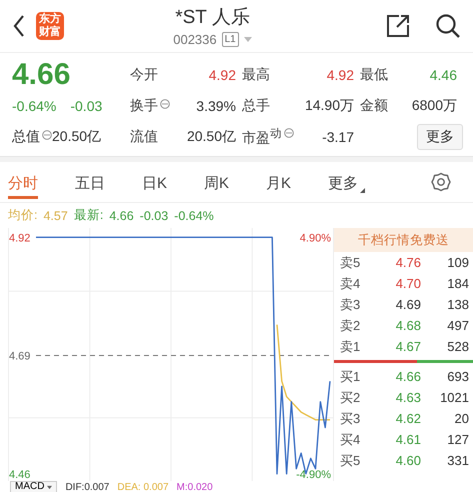 The height and width of the screenshot is (492, 473). What do you see at coordinates (407, 377) in the screenshot?
I see `order-price: 4.66` at bounding box center [407, 377].